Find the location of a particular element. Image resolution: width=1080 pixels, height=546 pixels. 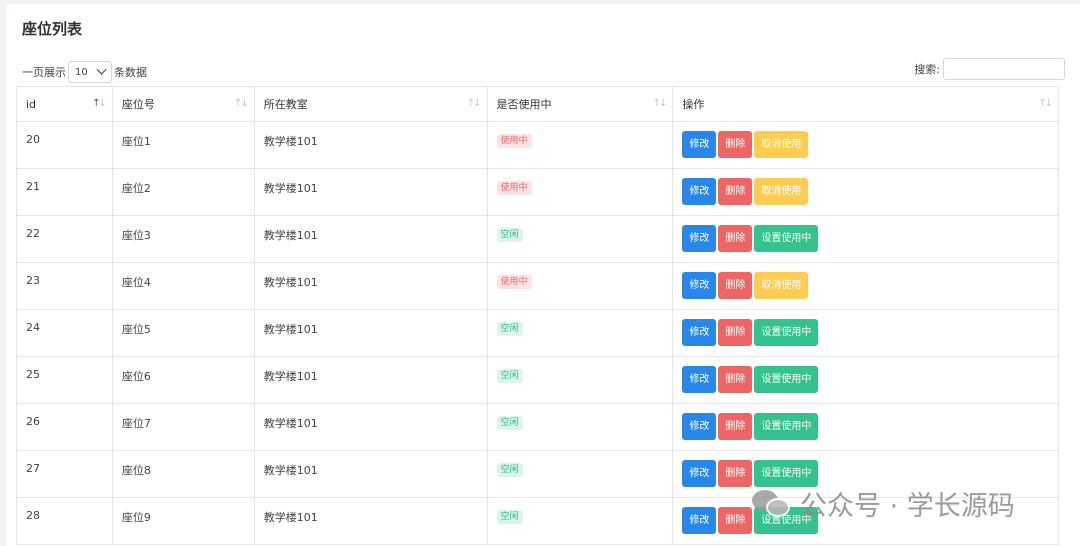

column-header-room: 所在教室 ↑↓ is located at coordinates (370, 104).